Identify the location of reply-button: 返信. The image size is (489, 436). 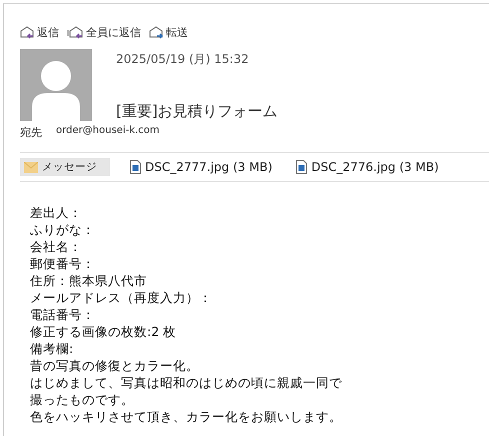
(39, 32).